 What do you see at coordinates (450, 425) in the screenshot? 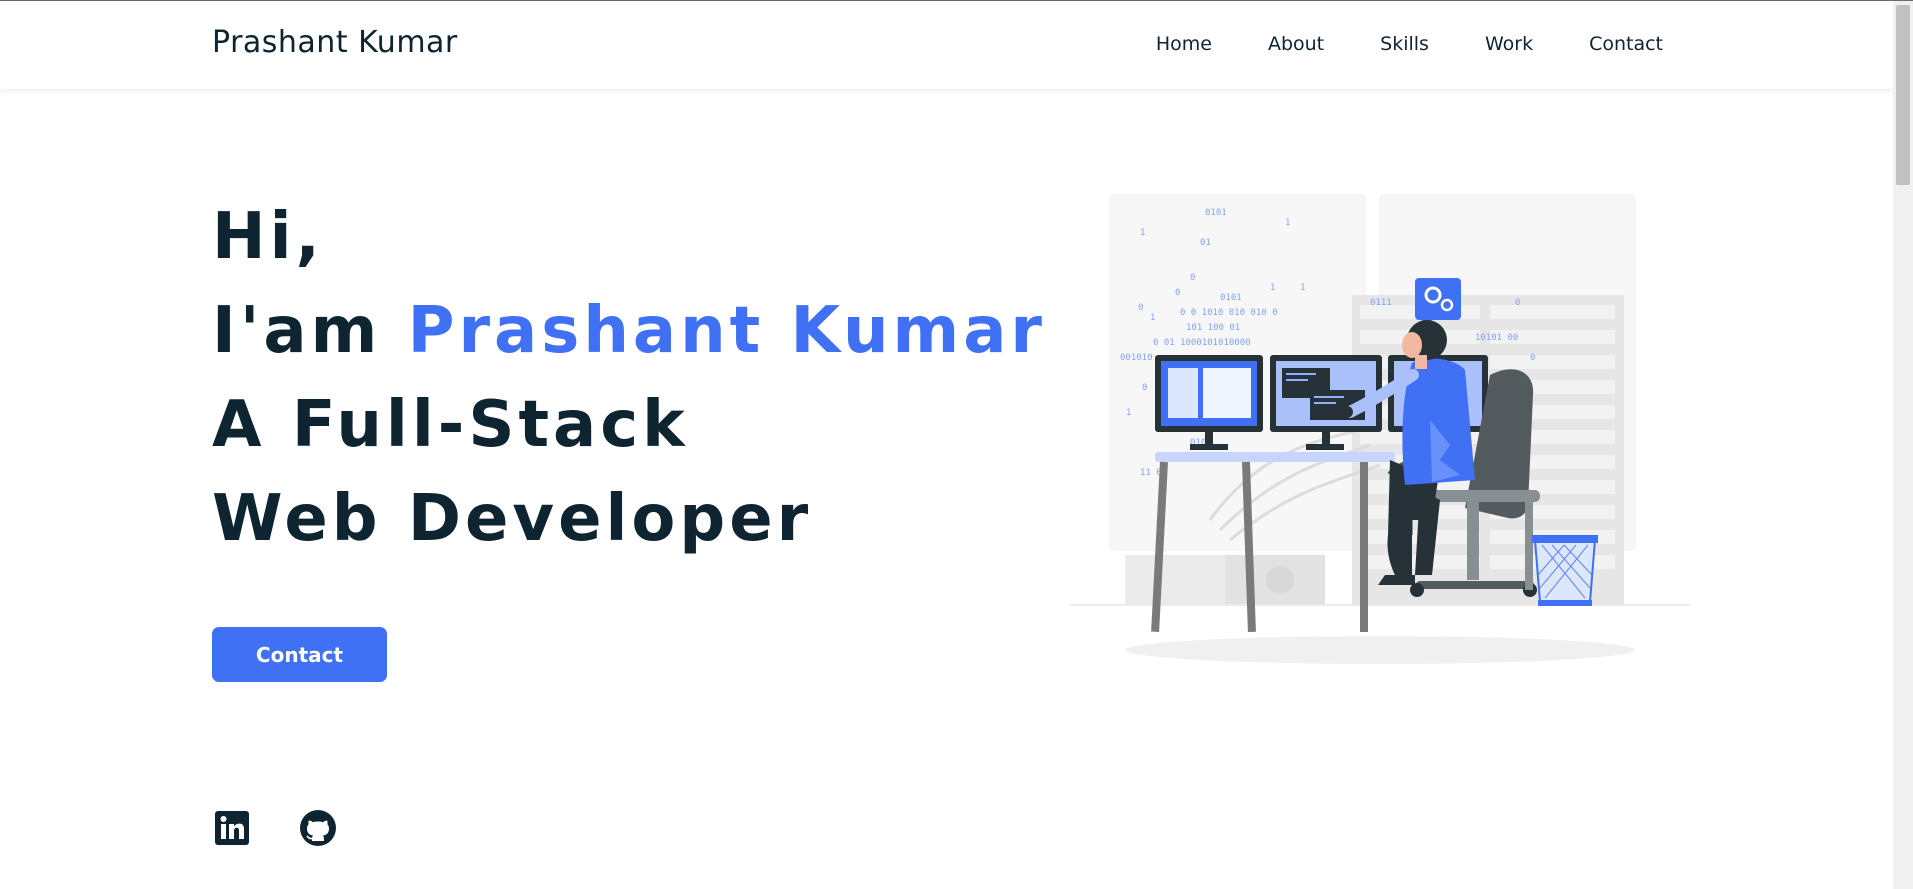
I see `hero-role-line1: A Full-Stack` at bounding box center [450, 425].